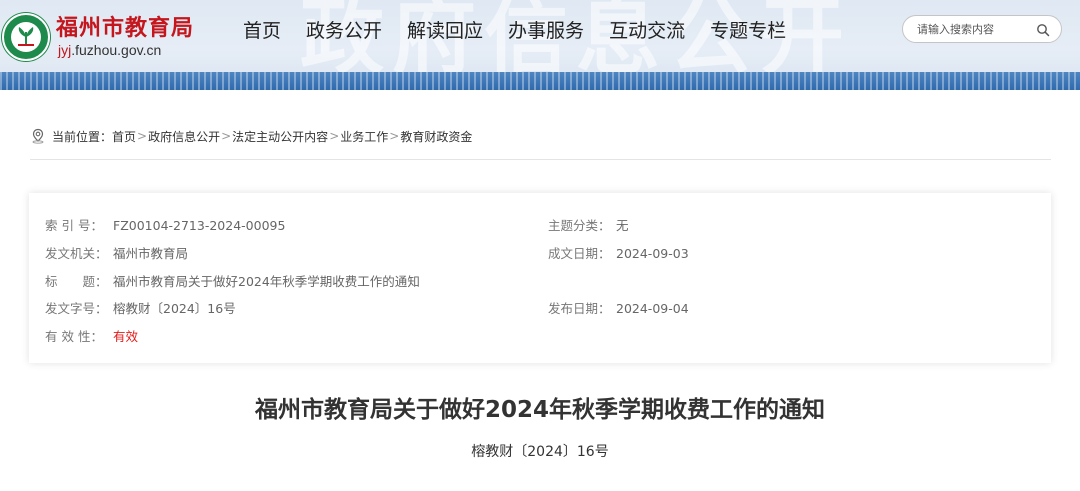 This screenshot has width=1080, height=491. I want to click on info-validity-value: 有效, so click(126, 336).